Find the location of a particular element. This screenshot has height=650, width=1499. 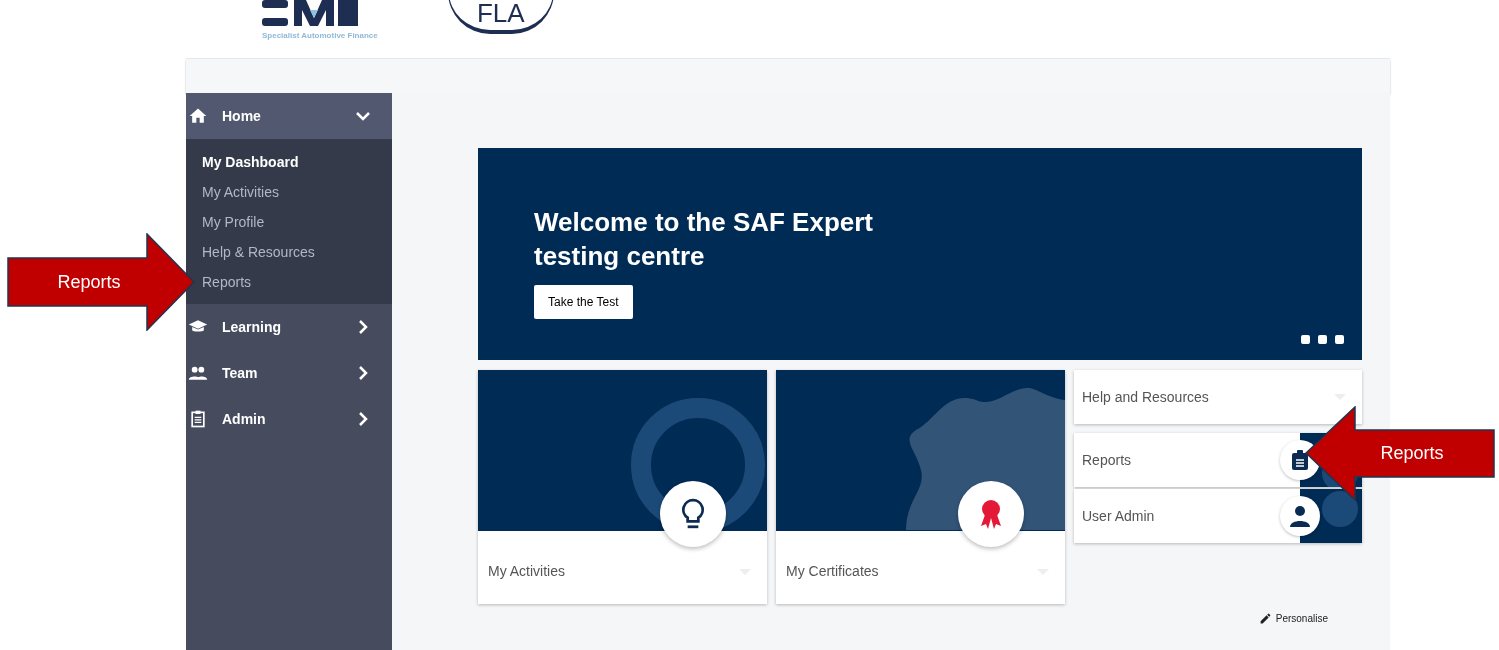

admin-icon is located at coordinates (198, 419).